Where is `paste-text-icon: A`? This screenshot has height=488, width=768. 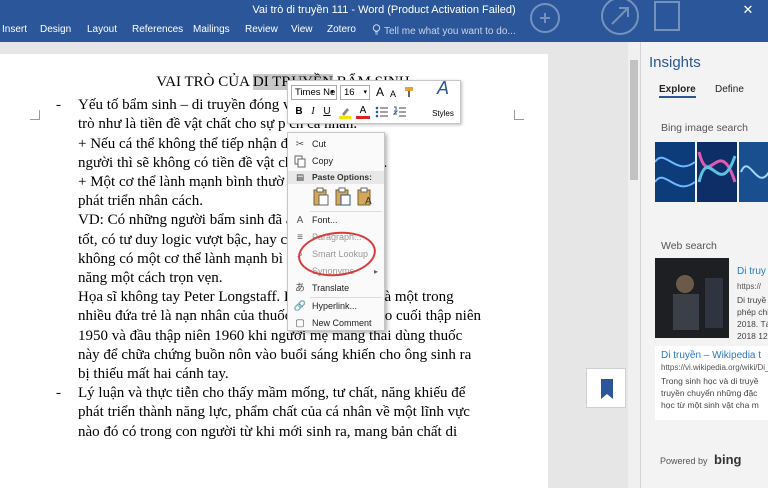
paste-text-icon: A is located at coordinates (364, 197).